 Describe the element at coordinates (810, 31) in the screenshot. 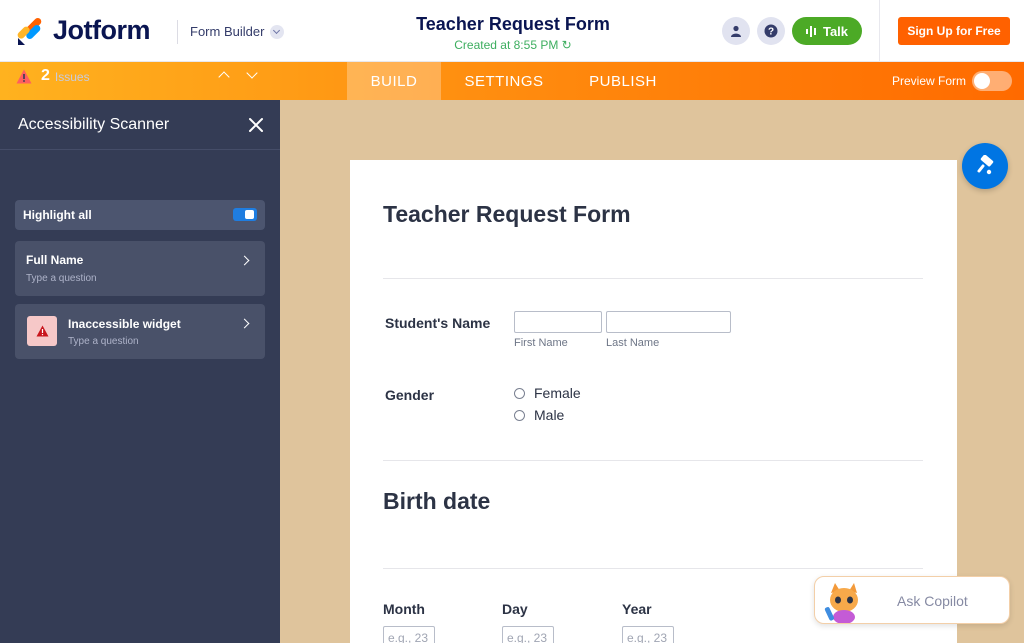

I see `sound-wave-icon` at that location.